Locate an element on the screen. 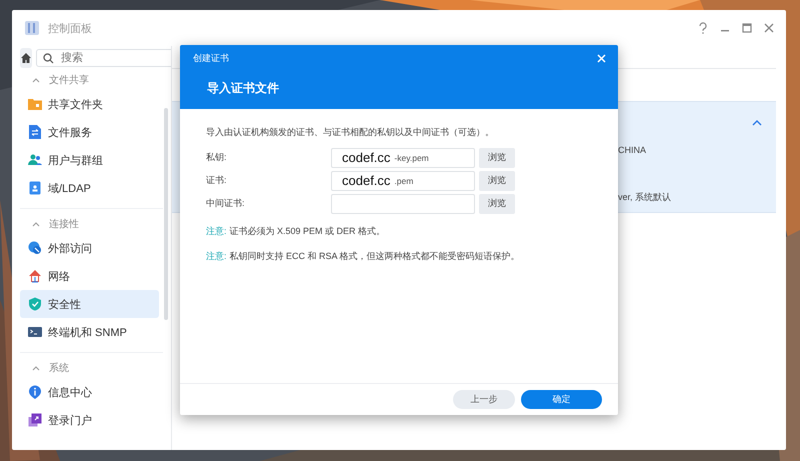 The width and height of the screenshot is (800, 461). confirm-button: 确定 is located at coordinates (561, 399).